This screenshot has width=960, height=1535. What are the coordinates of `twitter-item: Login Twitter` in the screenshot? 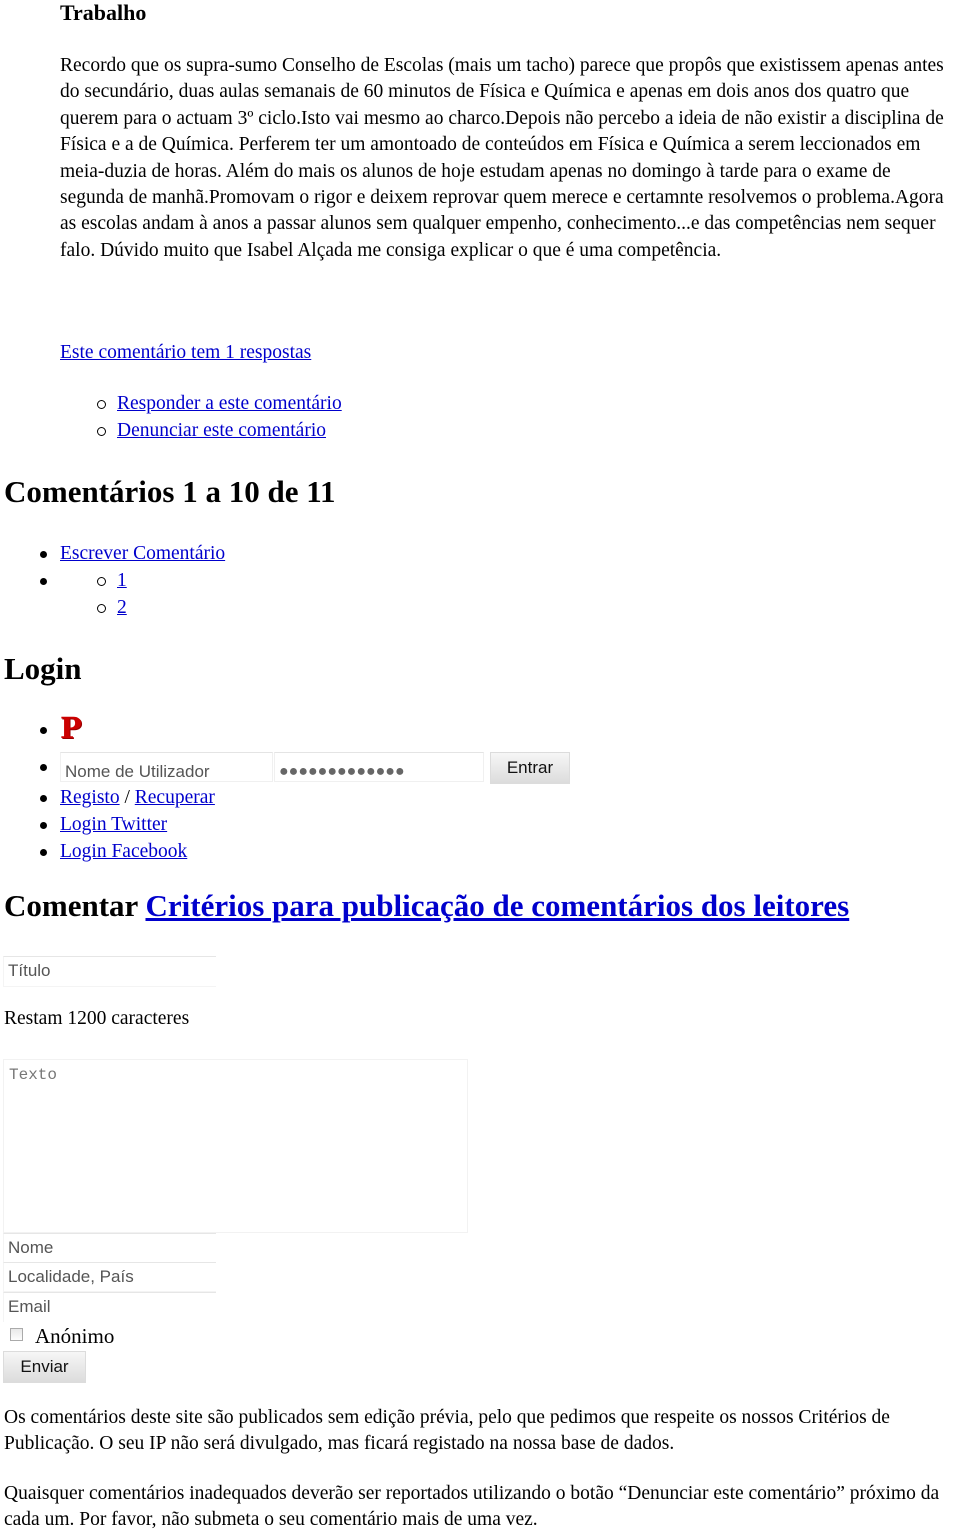 It's located at (127, 824).